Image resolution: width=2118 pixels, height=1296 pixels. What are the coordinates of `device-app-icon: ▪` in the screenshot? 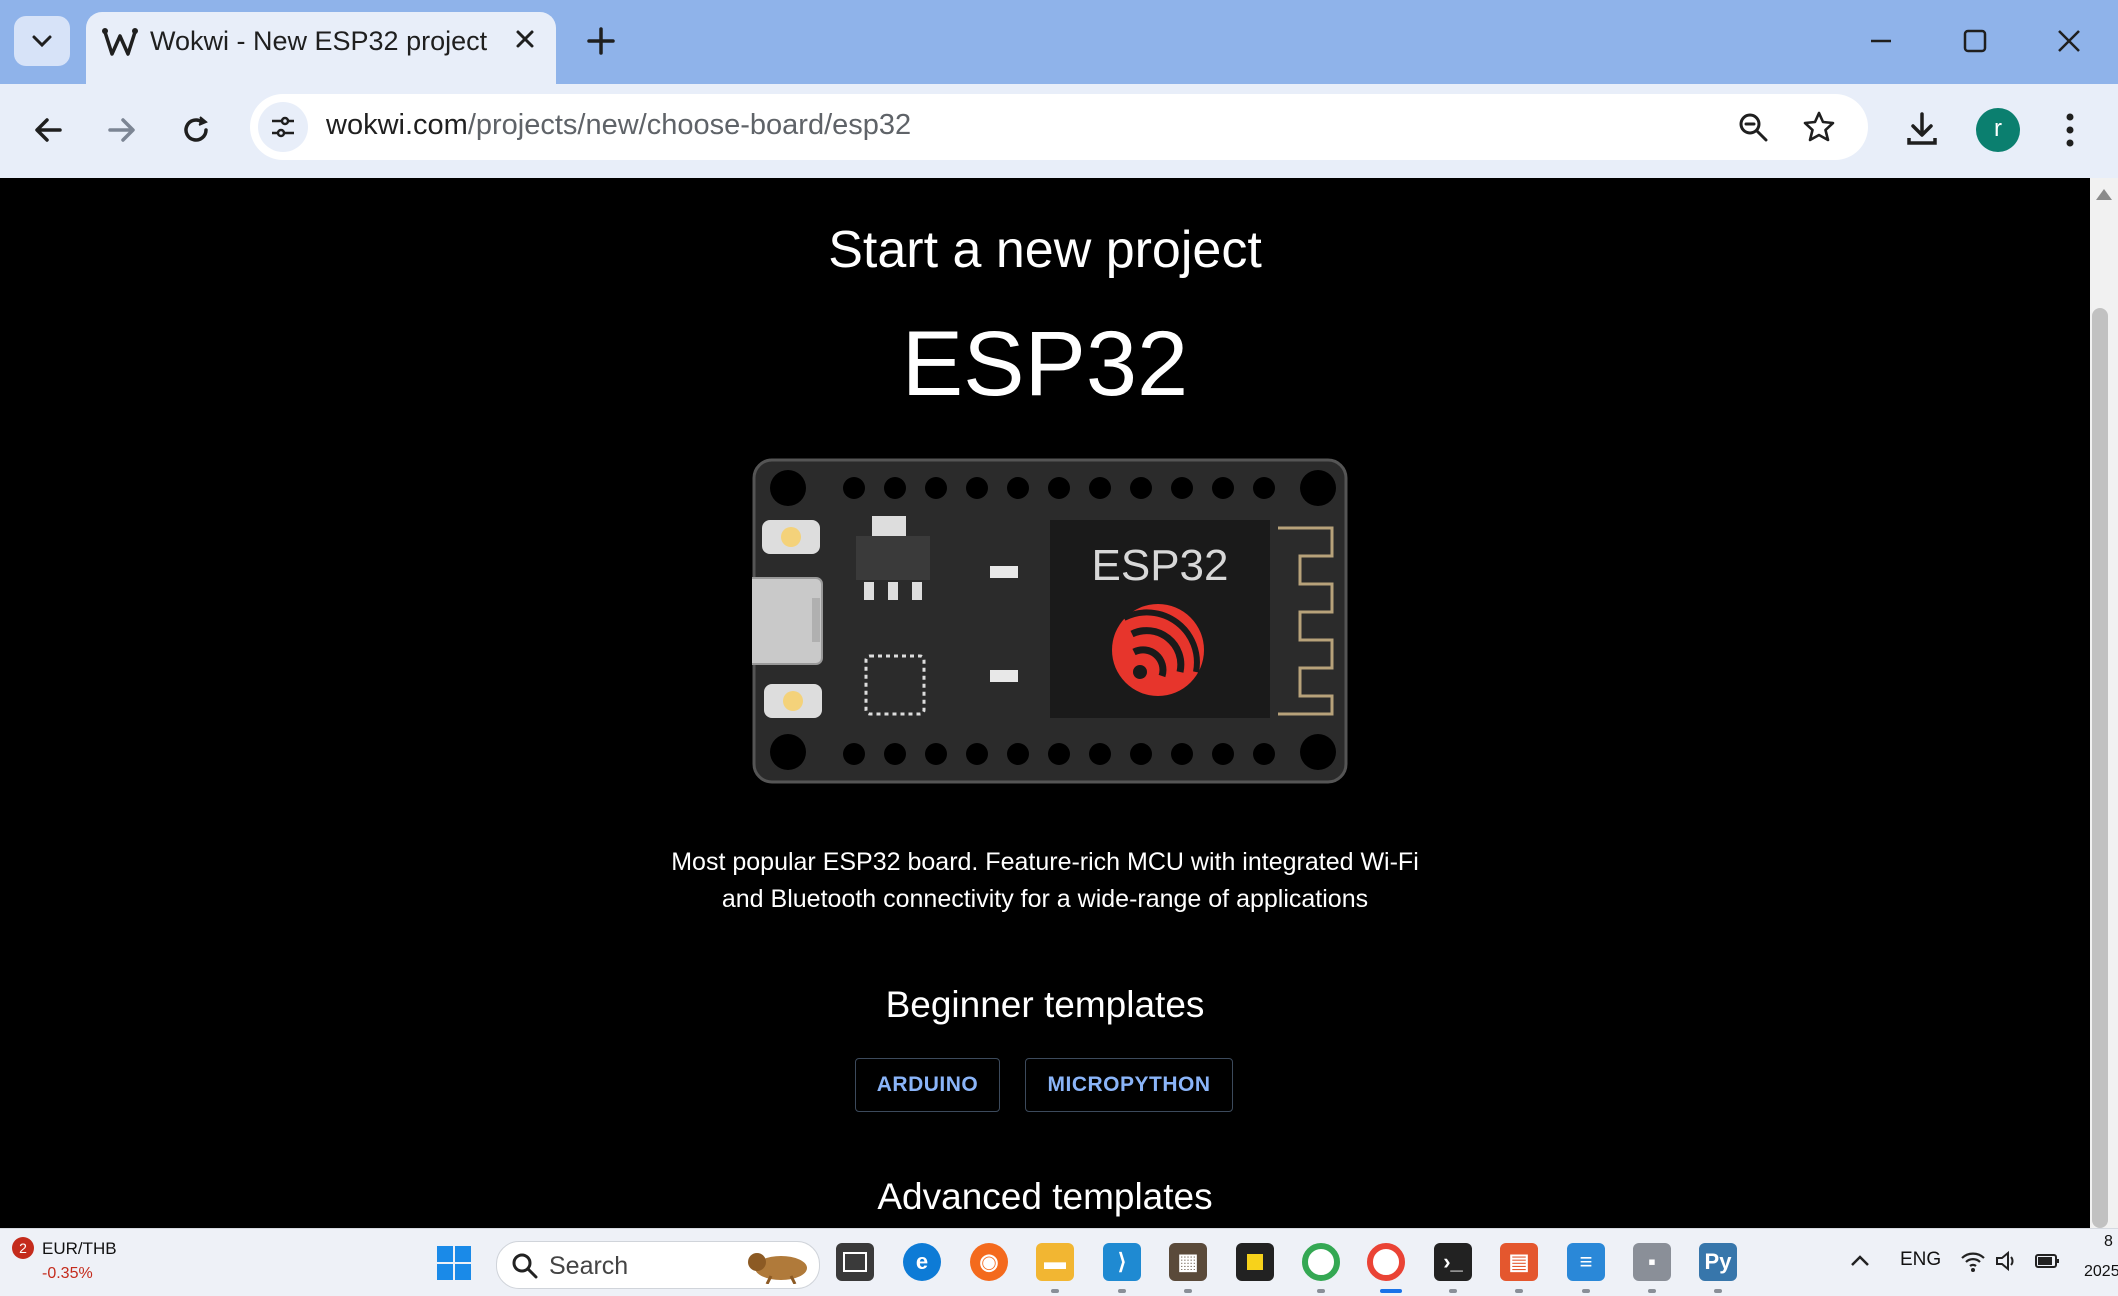 It's located at (1652, 1262).